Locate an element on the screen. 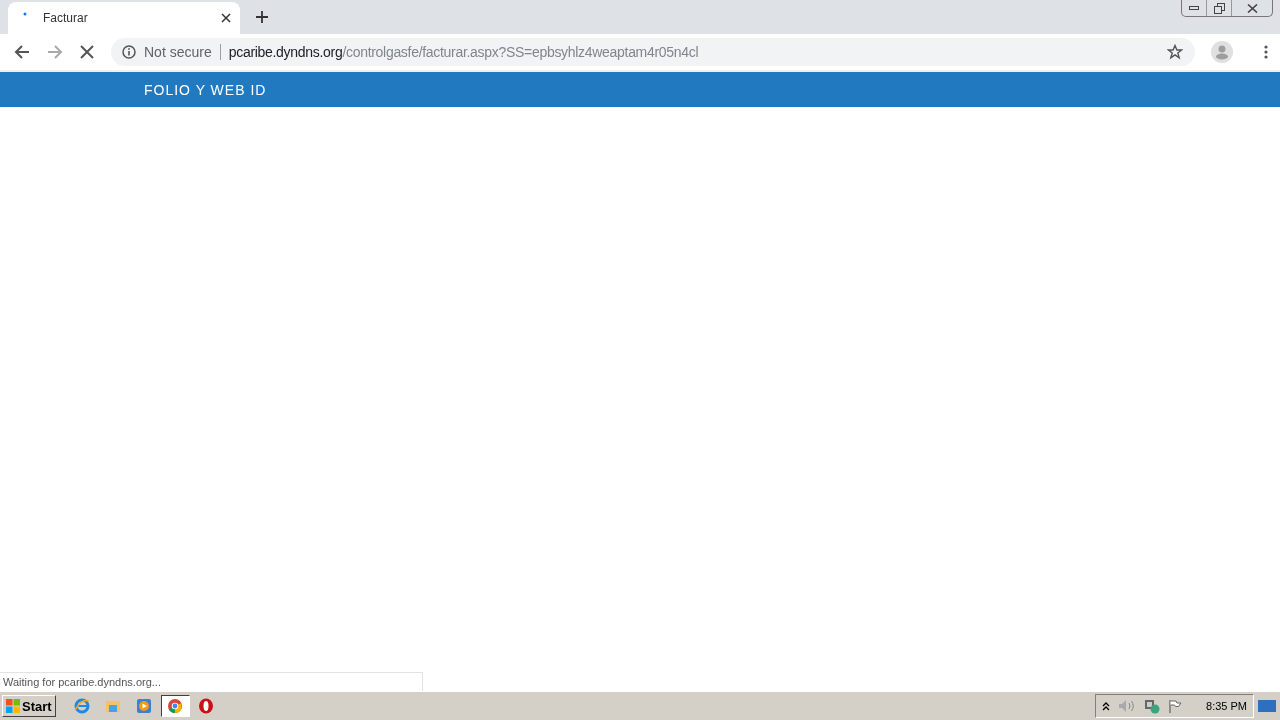  address-bar: Not secure pcaribe.dyndns.org/controlgasfe/facturar.aspx?SS=epbsyhlz4weaptam4r05n4cl is located at coordinates (653, 52).